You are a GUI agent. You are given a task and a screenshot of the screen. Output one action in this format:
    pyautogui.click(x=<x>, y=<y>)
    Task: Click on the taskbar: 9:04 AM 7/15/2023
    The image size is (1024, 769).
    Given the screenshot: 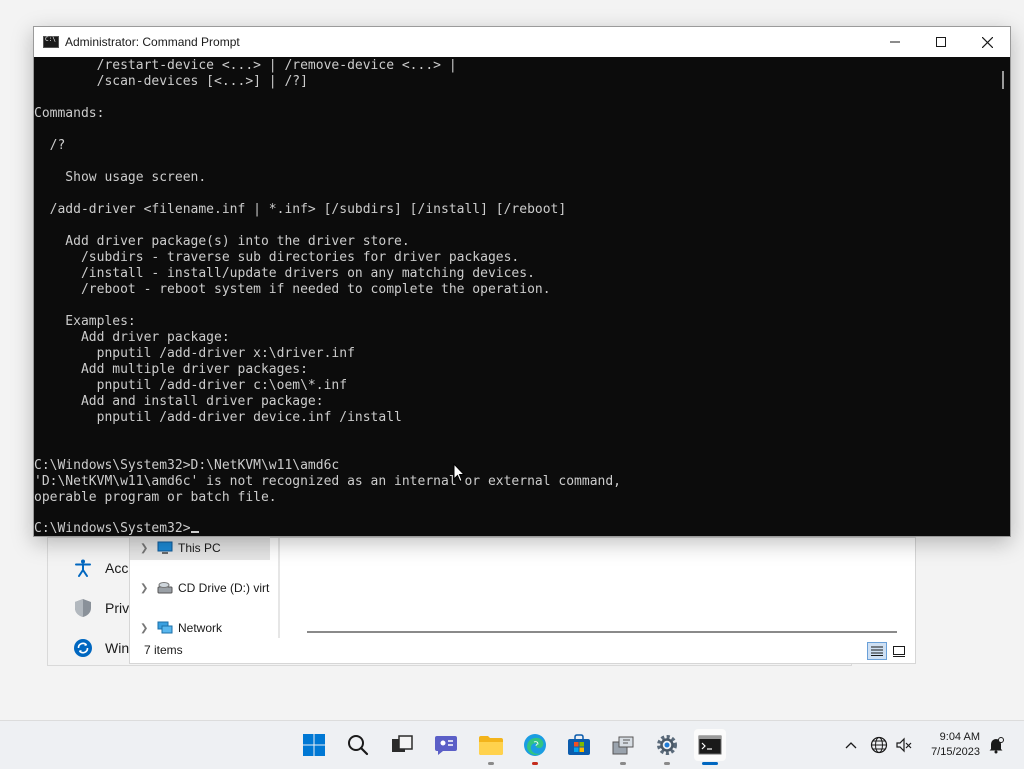 What is the action you would take?
    pyautogui.click(x=512, y=744)
    